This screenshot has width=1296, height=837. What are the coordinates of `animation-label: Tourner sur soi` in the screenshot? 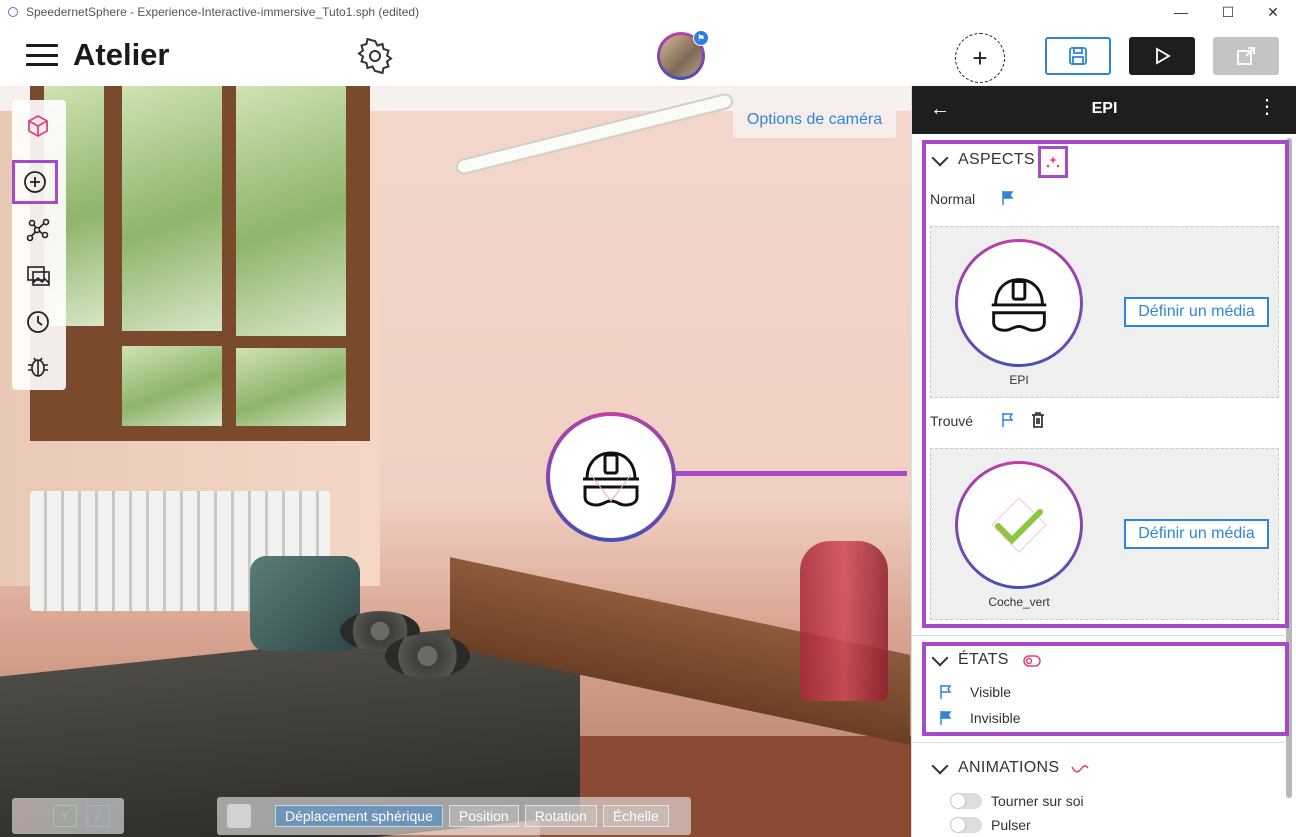 It's located at (1037, 801).